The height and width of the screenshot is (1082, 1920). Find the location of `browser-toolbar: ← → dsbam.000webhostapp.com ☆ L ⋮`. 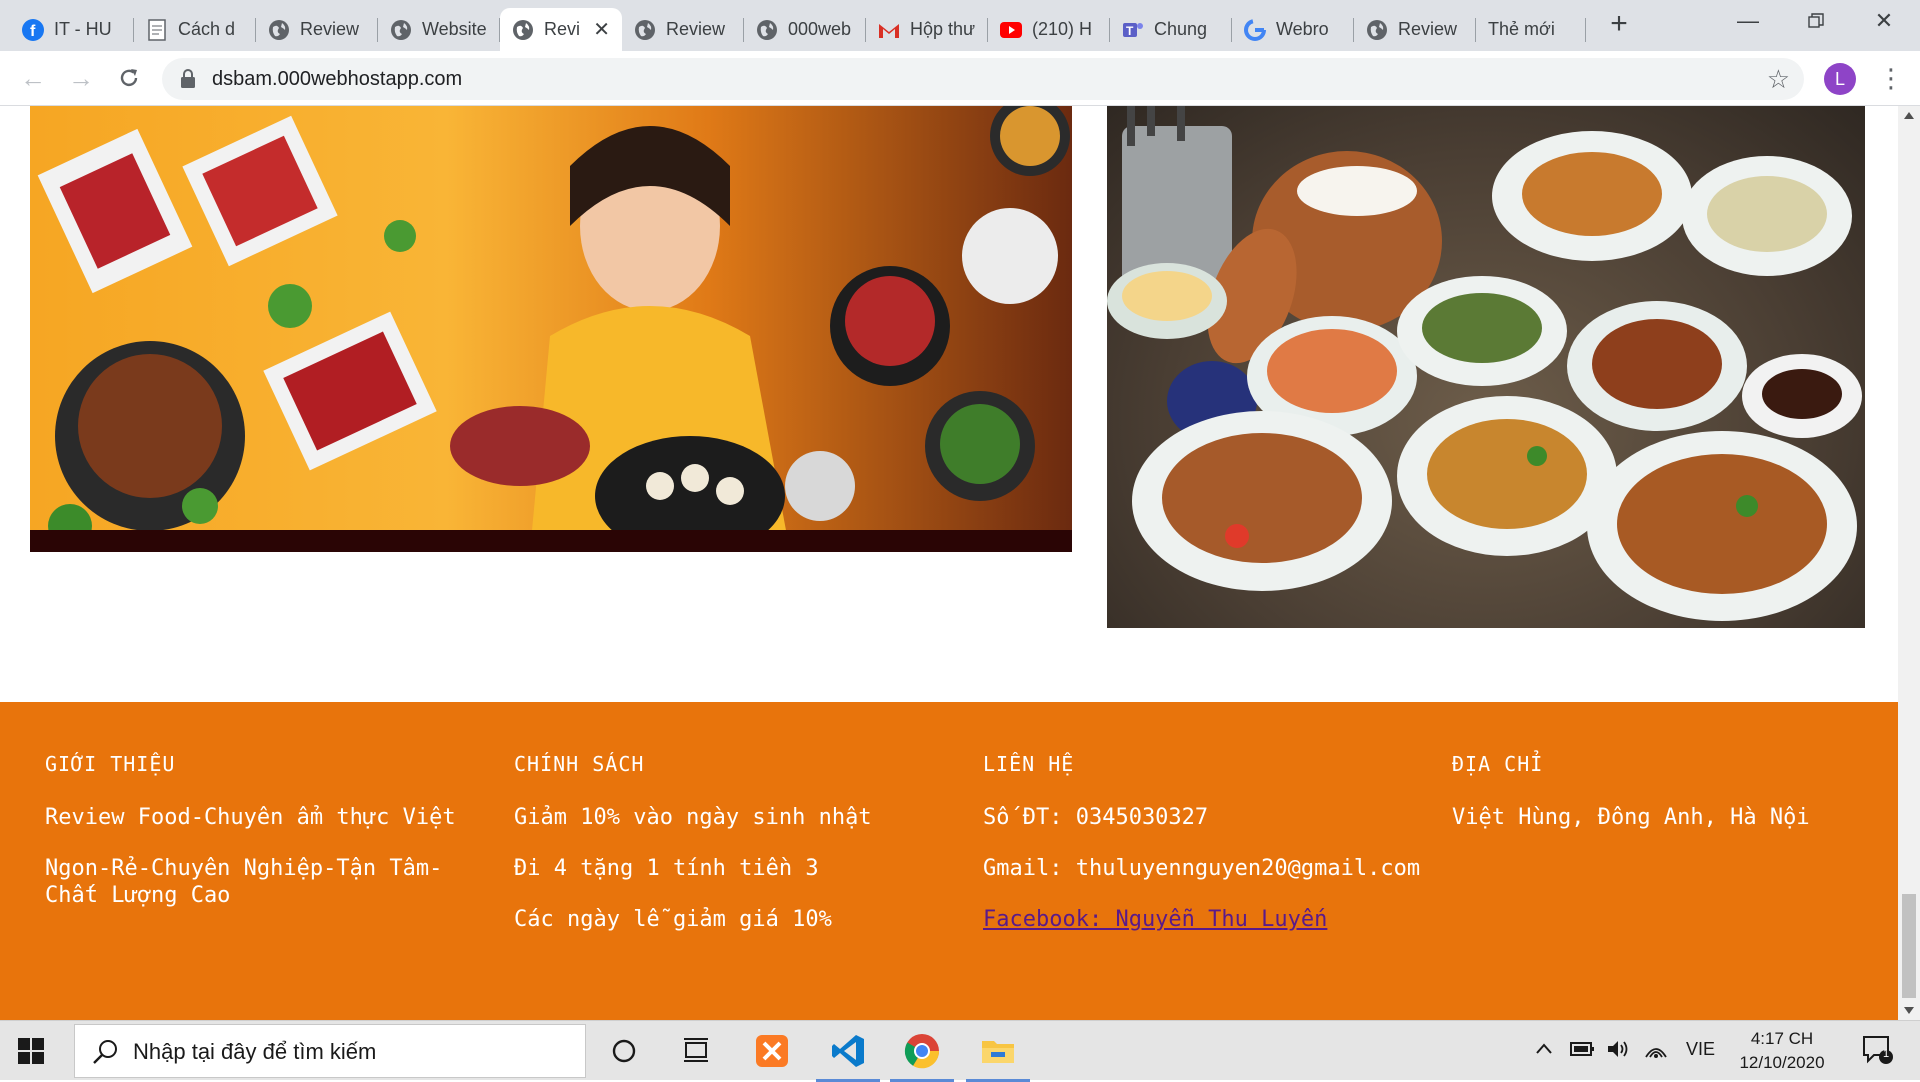

browser-toolbar: ← → dsbam.000webhostapp.com ☆ L ⋮ is located at coordinates (960, 78).